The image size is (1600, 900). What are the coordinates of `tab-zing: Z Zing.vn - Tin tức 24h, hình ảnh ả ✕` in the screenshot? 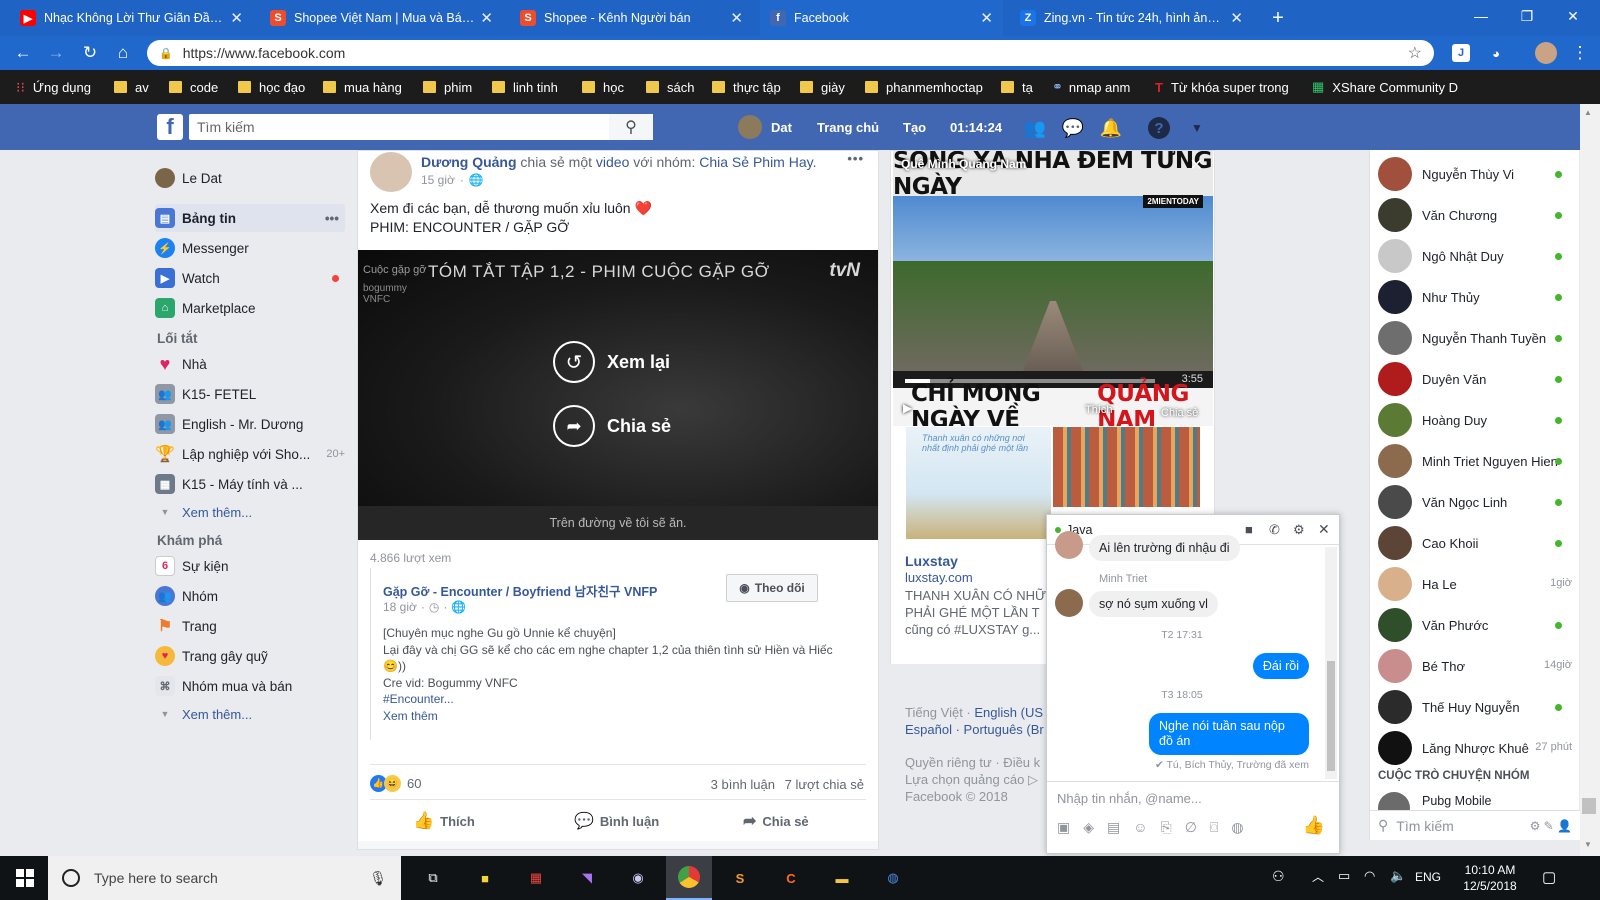 It's located at (1131, 18).